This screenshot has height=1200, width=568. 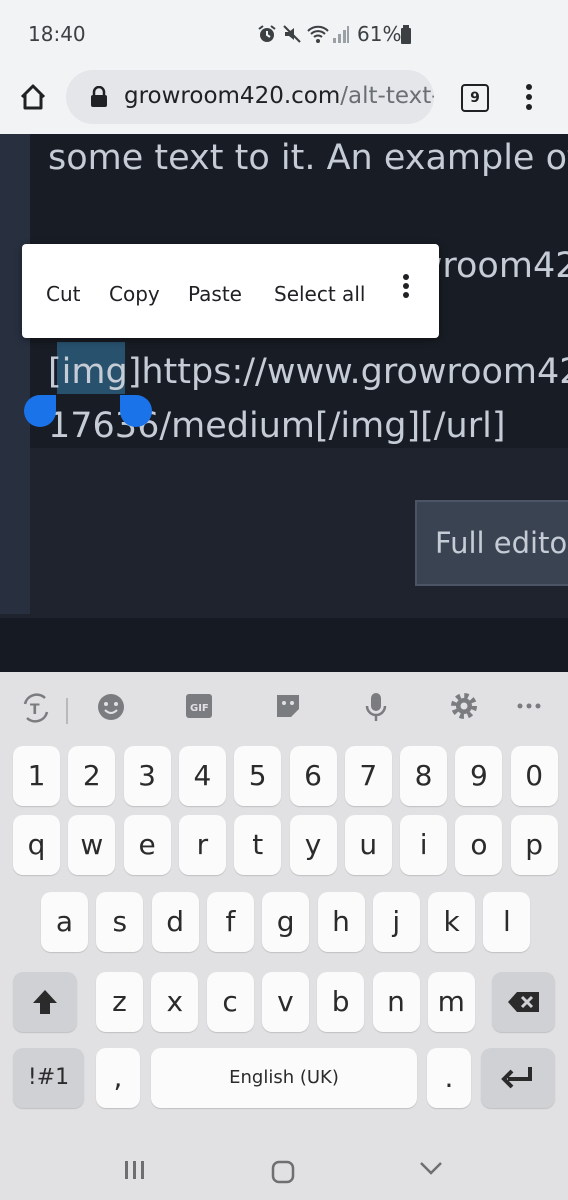 I want to click on key-6: 6, so click(x=313, y=776).